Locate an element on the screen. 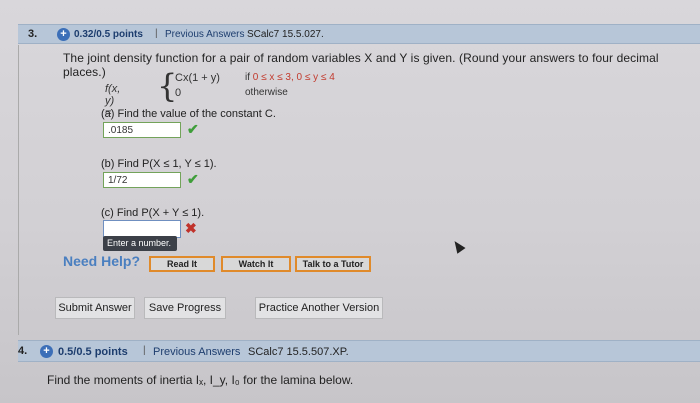  talk-to-tutor-button: Talk to a Tutor is located at coordinates (333, 264).